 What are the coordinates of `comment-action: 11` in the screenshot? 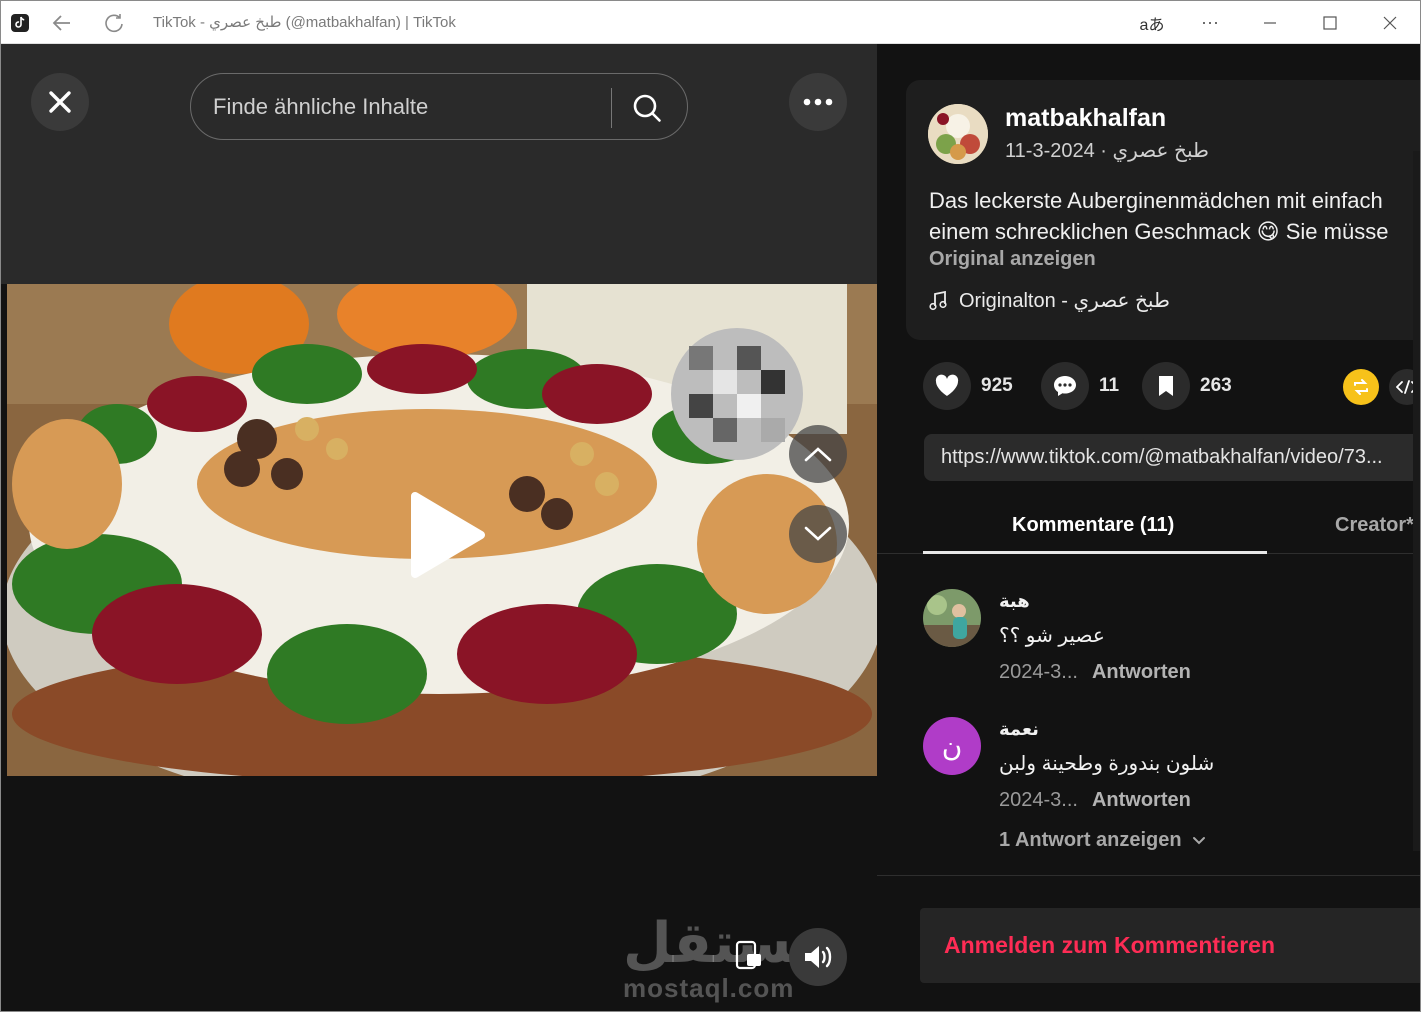 It's located at (1080, 386).